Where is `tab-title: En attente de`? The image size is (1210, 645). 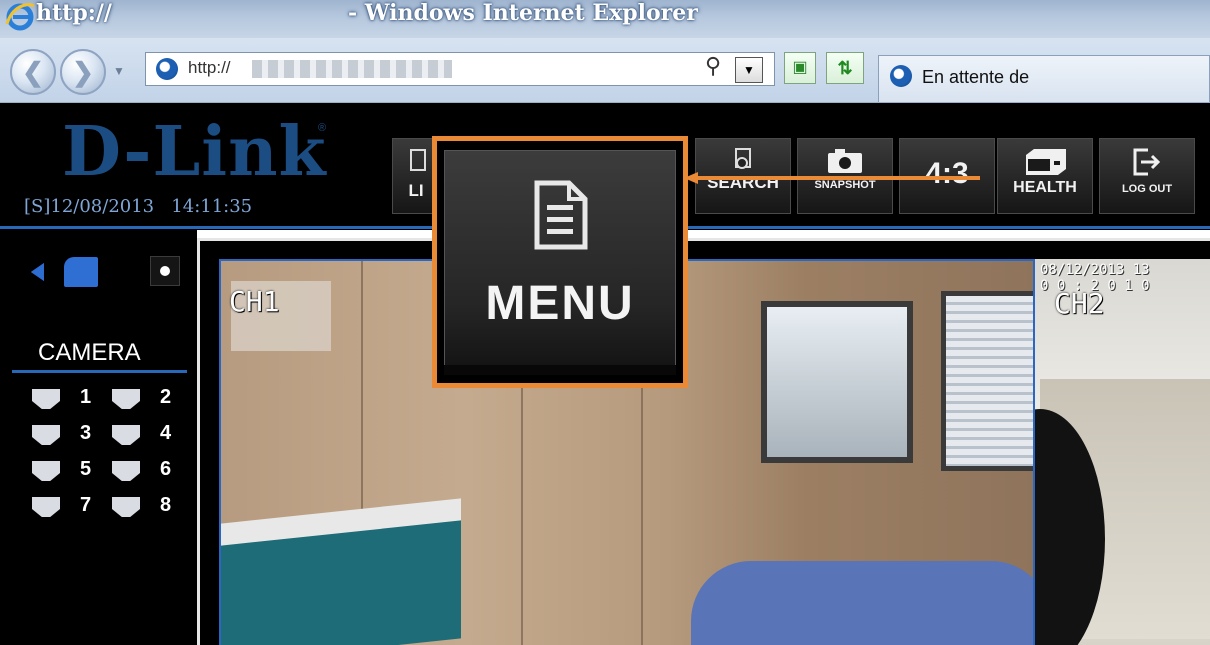 tab-title: En attente de is located at coordinates (975, 77).